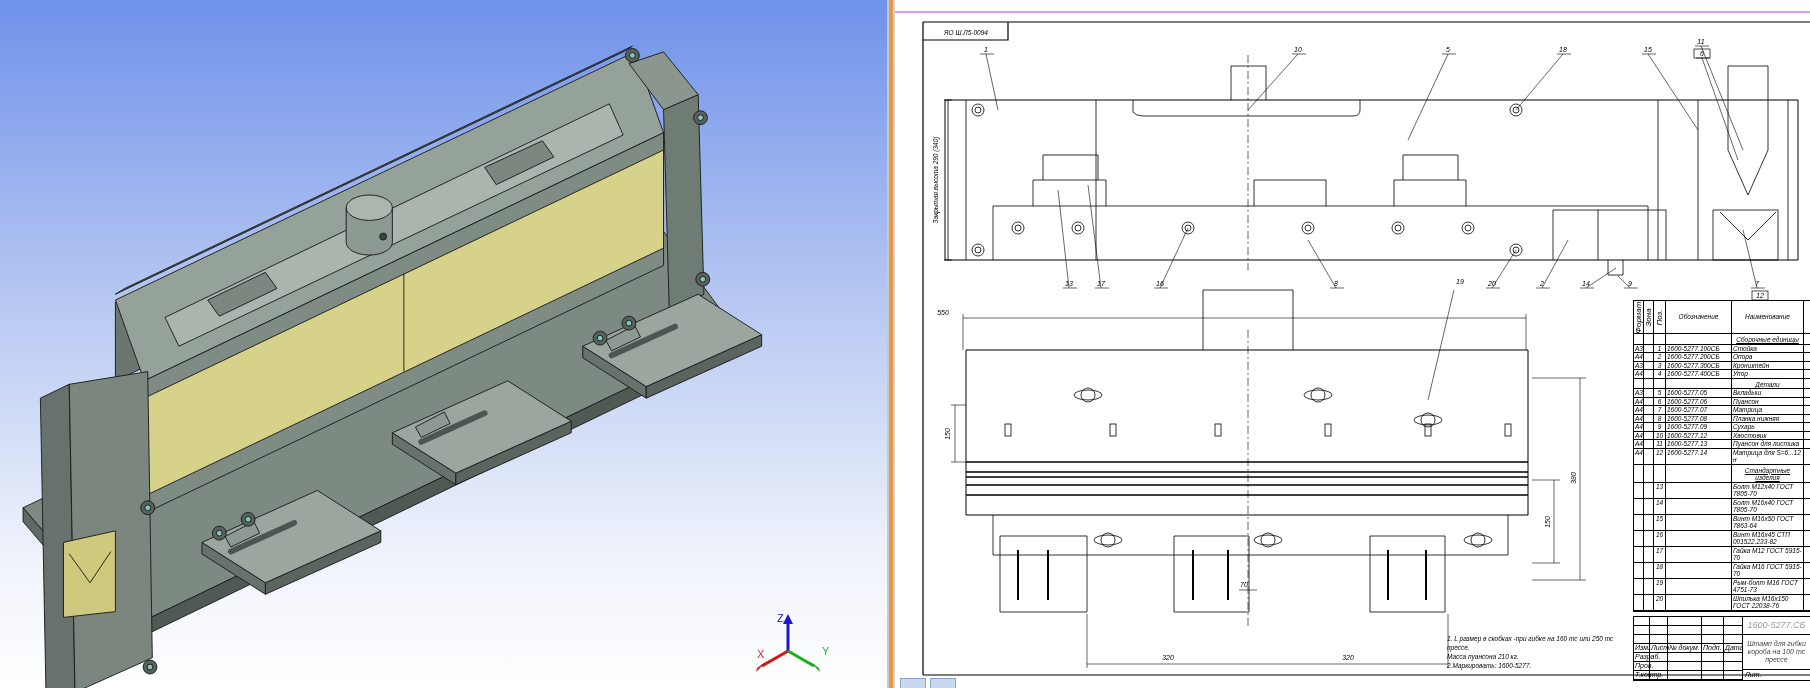 Image resolution: width=1810 pixels, height=688 pixels. What do you see at coordinates (1648, 317) in the screenshot?
I see `column-header: Зона` at bounding box center [1648, 317].